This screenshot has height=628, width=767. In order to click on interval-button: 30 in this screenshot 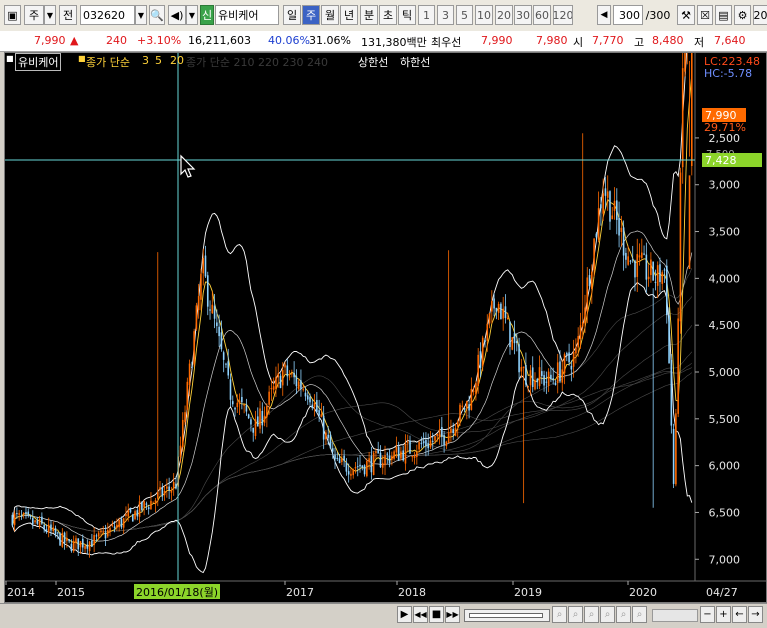, I will do `click(523, 15)`.